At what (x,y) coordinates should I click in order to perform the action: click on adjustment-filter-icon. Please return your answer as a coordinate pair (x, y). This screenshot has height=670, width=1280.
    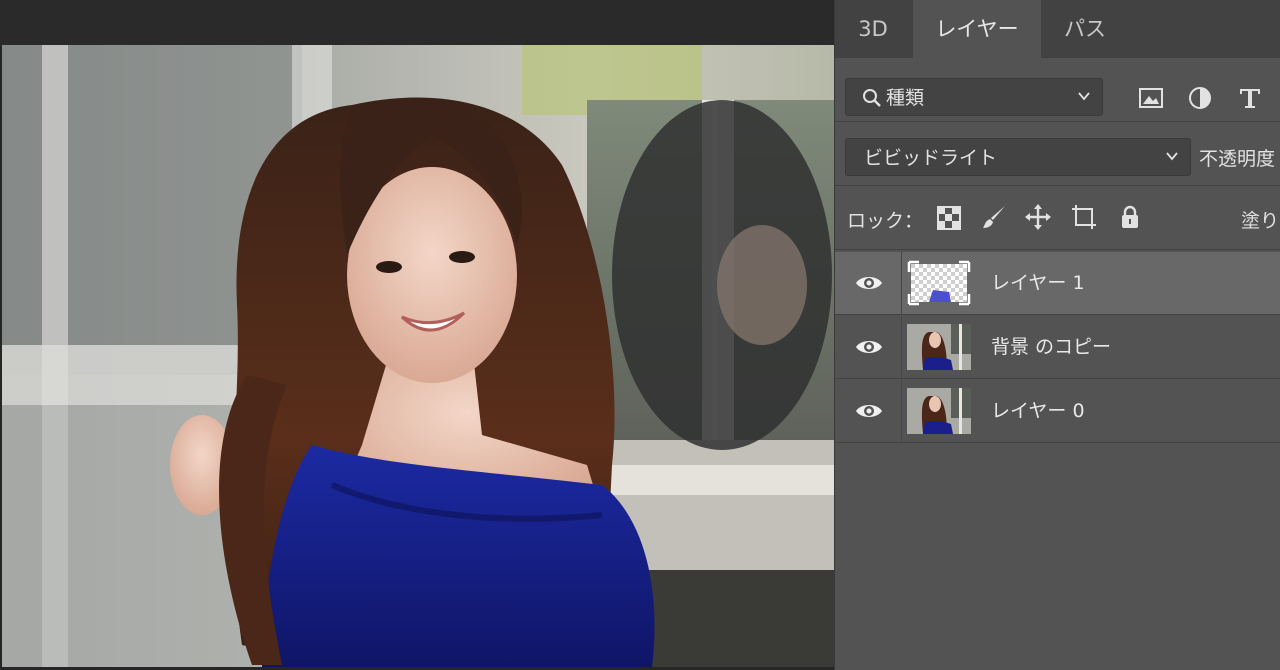
    Looking at the image, I should click on (1200, 98).